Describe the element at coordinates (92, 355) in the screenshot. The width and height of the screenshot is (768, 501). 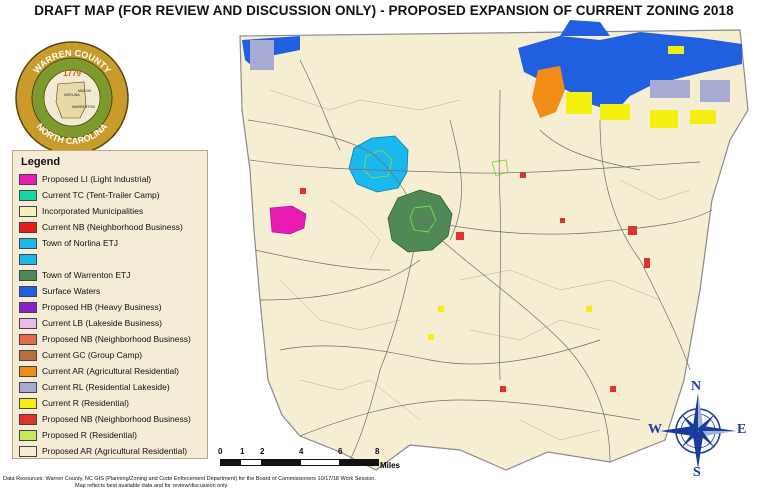
I see `legend-label: Current GC (Group Camp)` at that location.